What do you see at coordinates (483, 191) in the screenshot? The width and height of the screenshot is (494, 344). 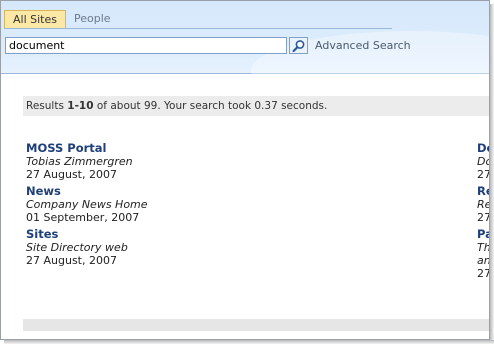 I see `result-title: Re` at bounding box center [483, 191].